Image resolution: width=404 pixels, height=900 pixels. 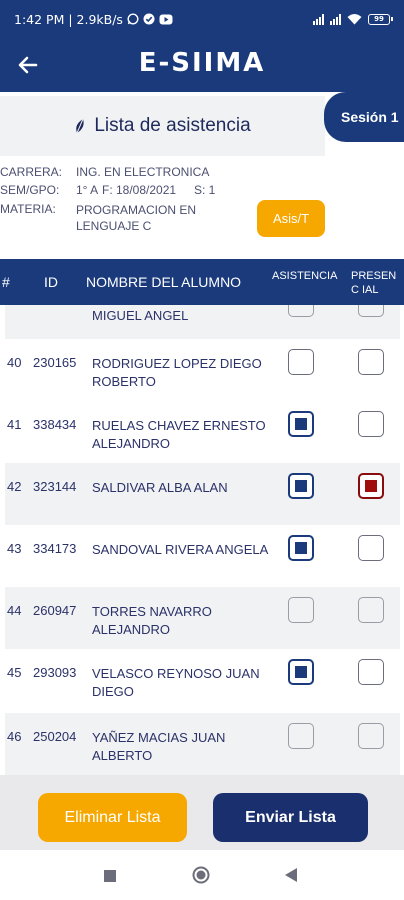 What do you see at coordinates (291, 875) in the screenshot?
I see `triangle-left-icon` at bounding box center [291, 875].